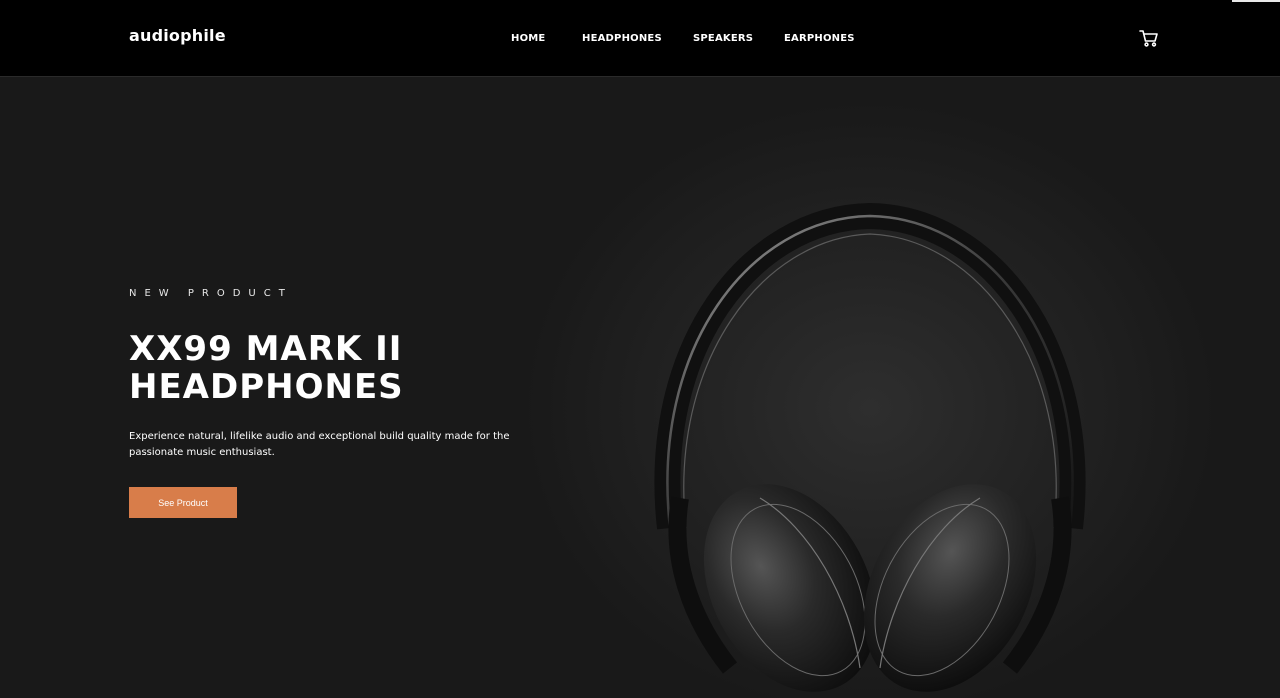 This screenshot has height=698, width=1280. I want to click on hero-title-line-1: XX99 MARK II, so click(266, 349).